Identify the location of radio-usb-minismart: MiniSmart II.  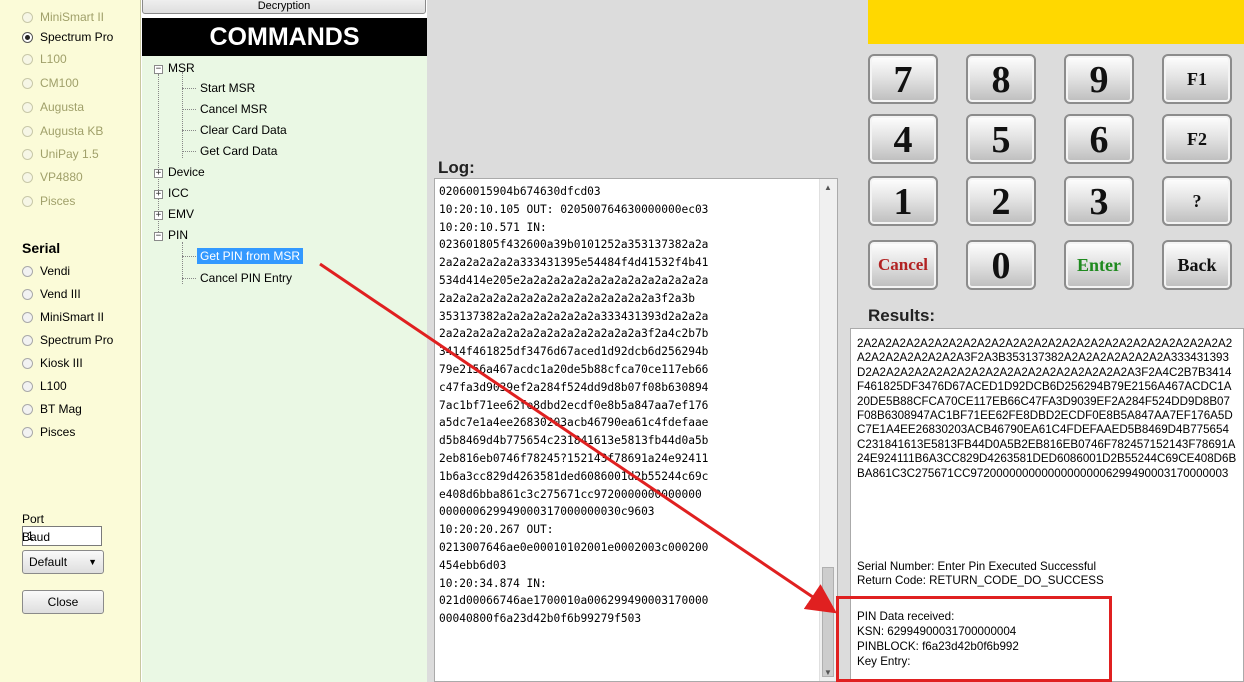
(63, 17).